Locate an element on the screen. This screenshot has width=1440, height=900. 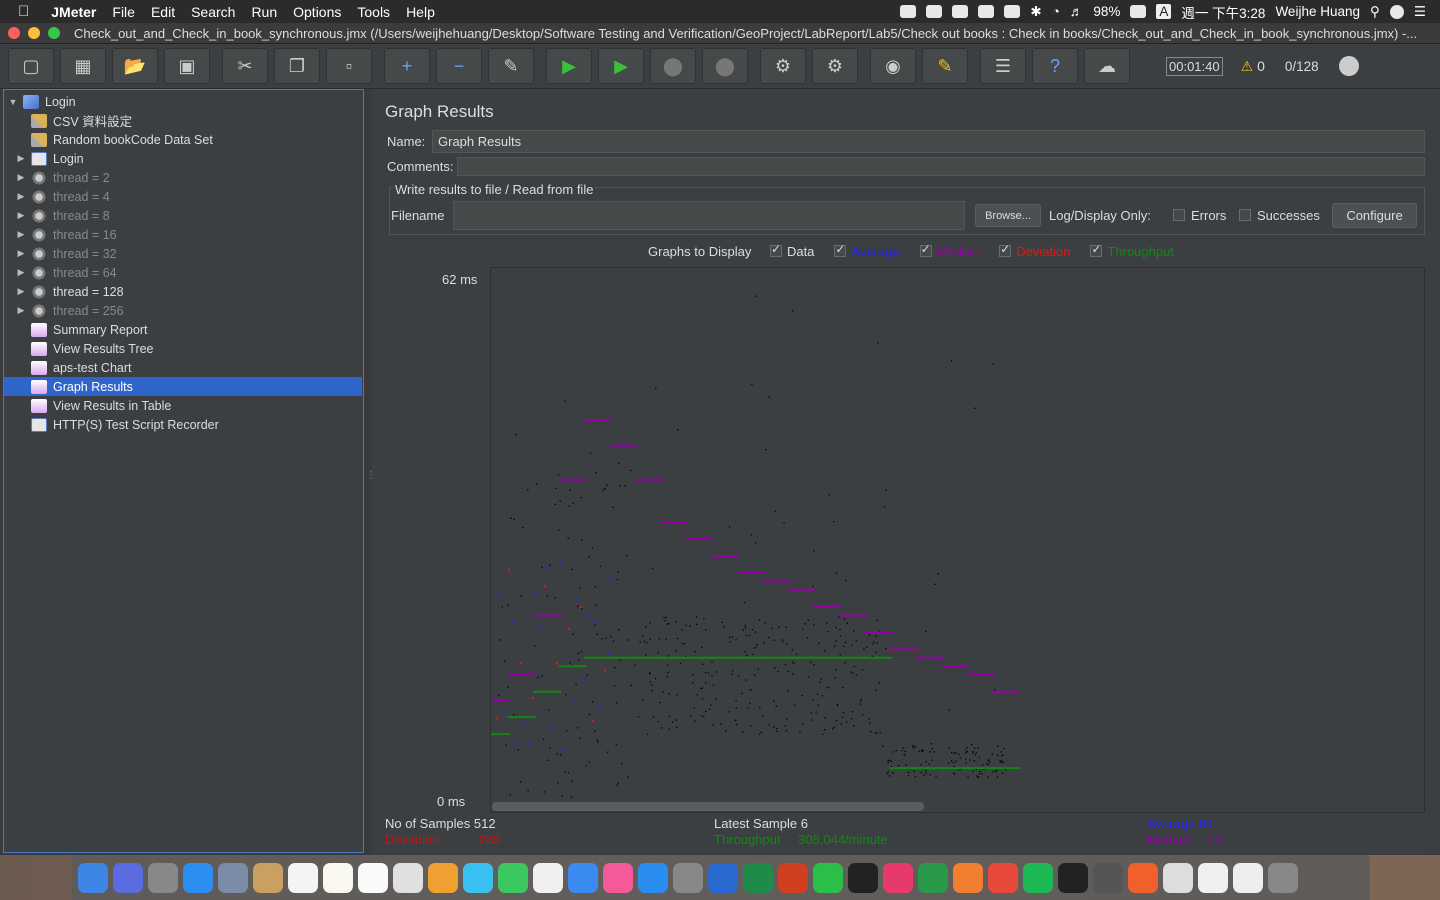
notification-center-icon: ☰ is located at coordinates (1420, 12).